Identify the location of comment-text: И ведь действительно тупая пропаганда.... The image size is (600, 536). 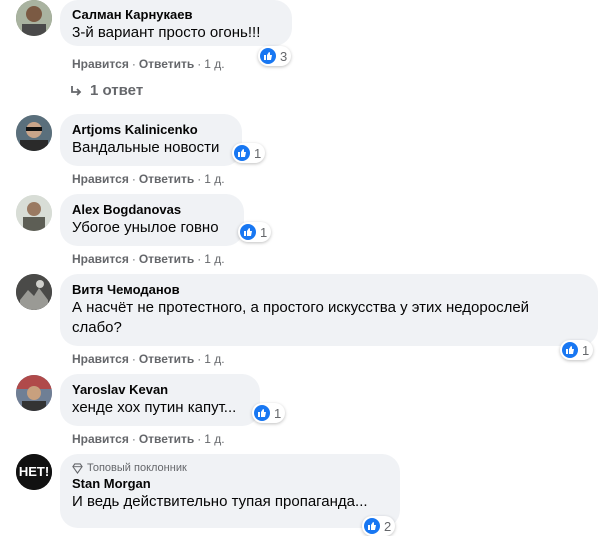
(220, 501).